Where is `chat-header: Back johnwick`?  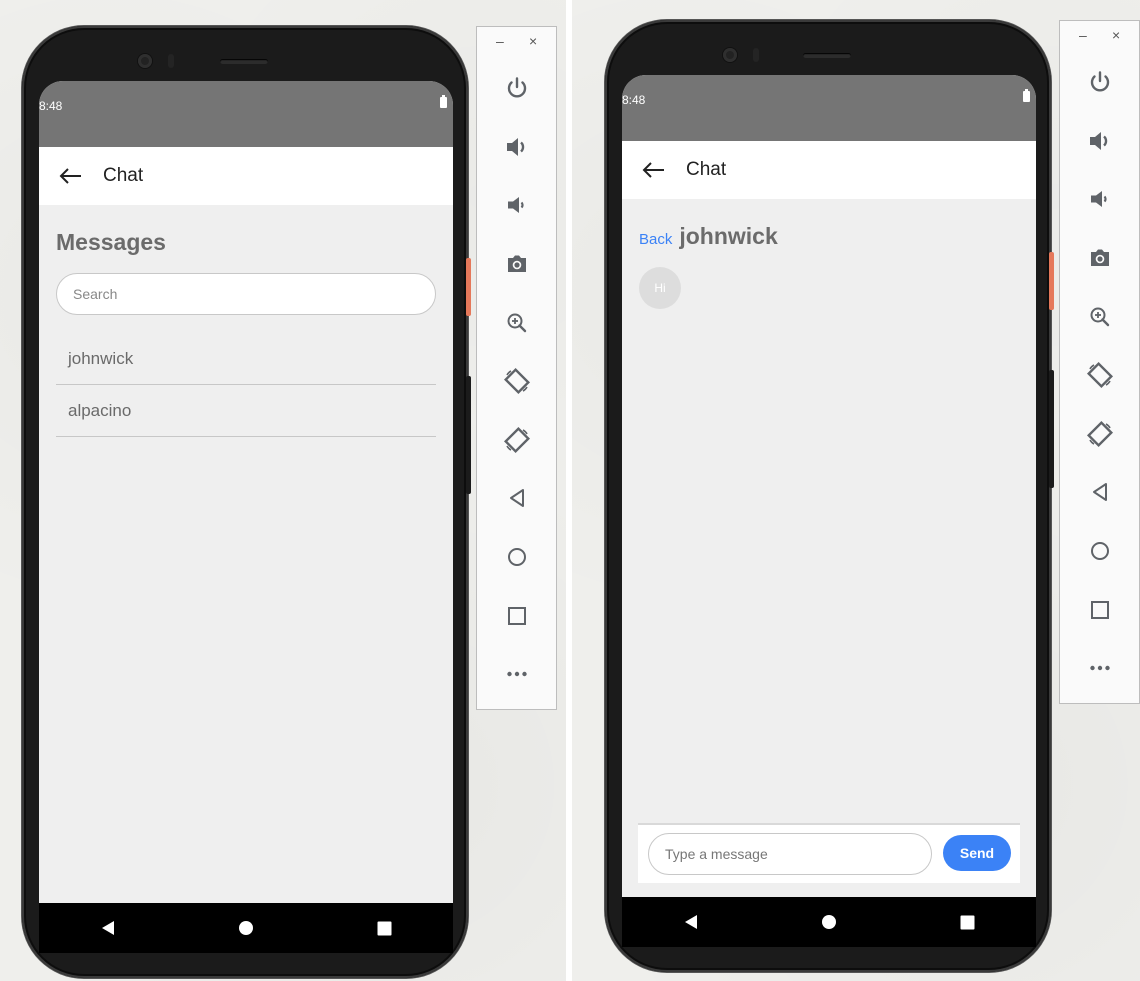 chat-header: Back johnwick is located at coordinates (708, 236).